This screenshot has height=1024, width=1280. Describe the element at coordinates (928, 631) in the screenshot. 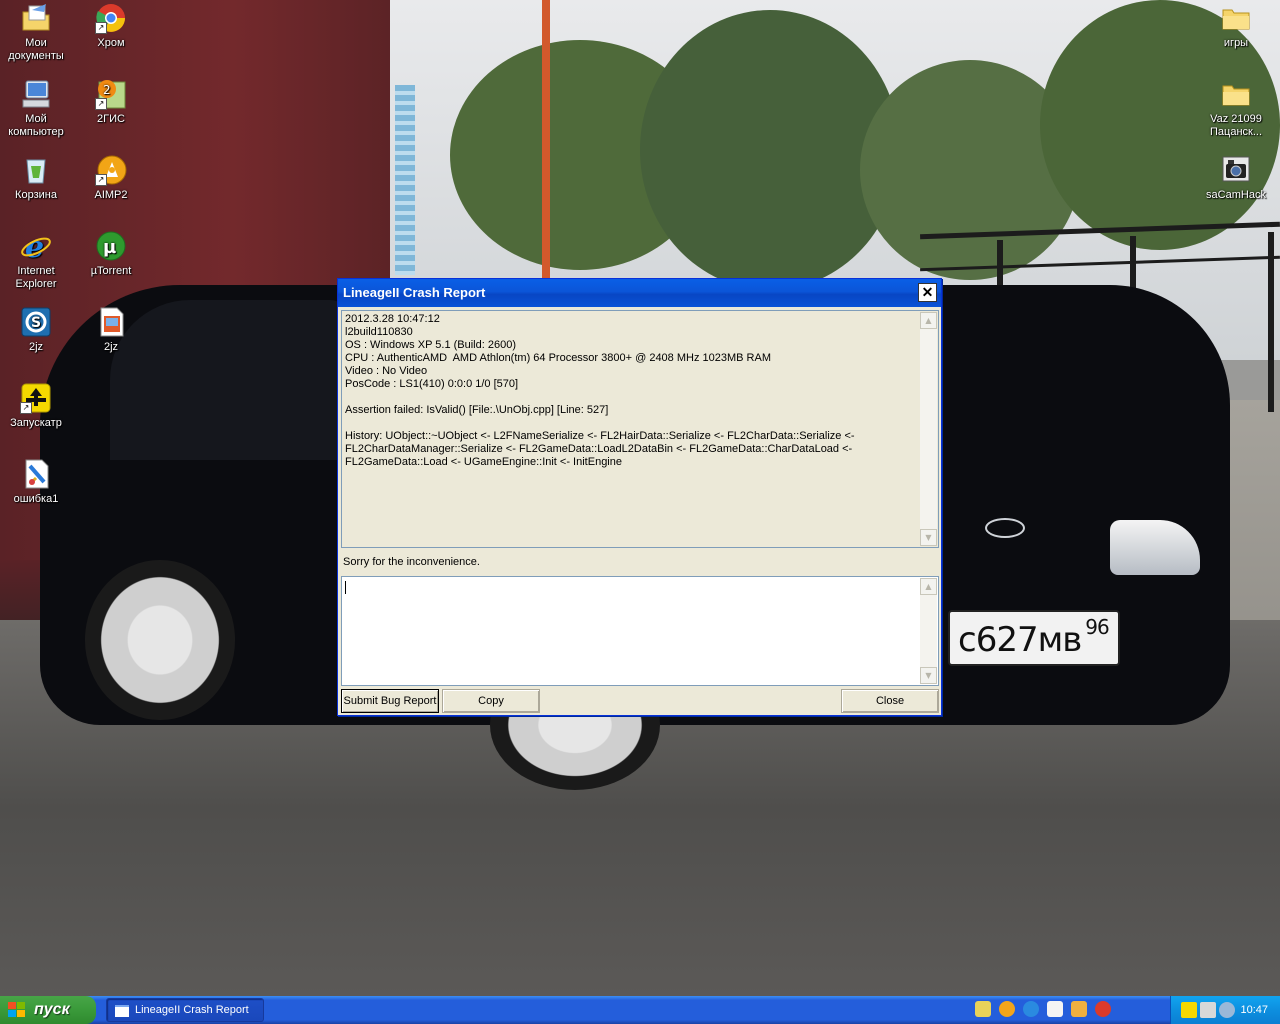

I see `input-scrollbar: ▲ ▼` at that location.